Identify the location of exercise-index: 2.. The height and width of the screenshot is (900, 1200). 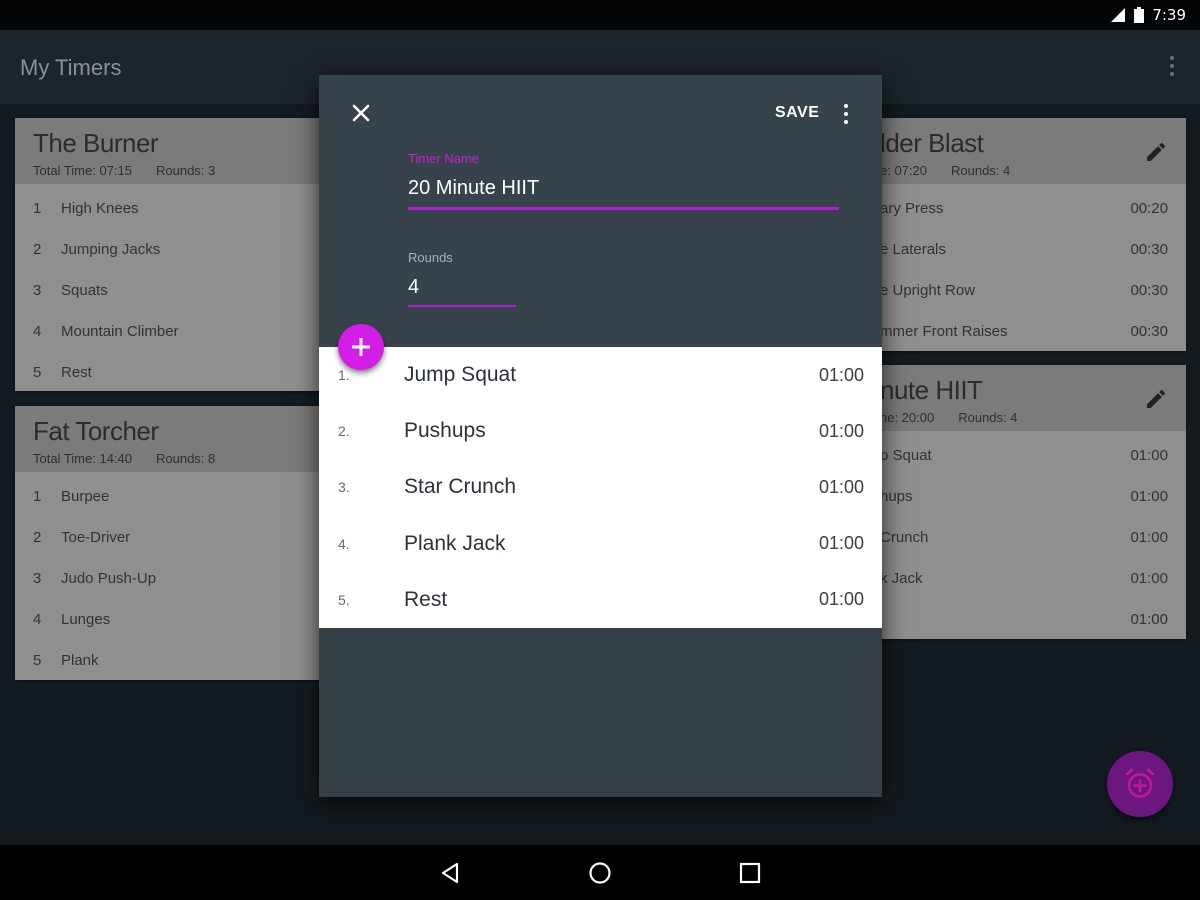
(344, 431).